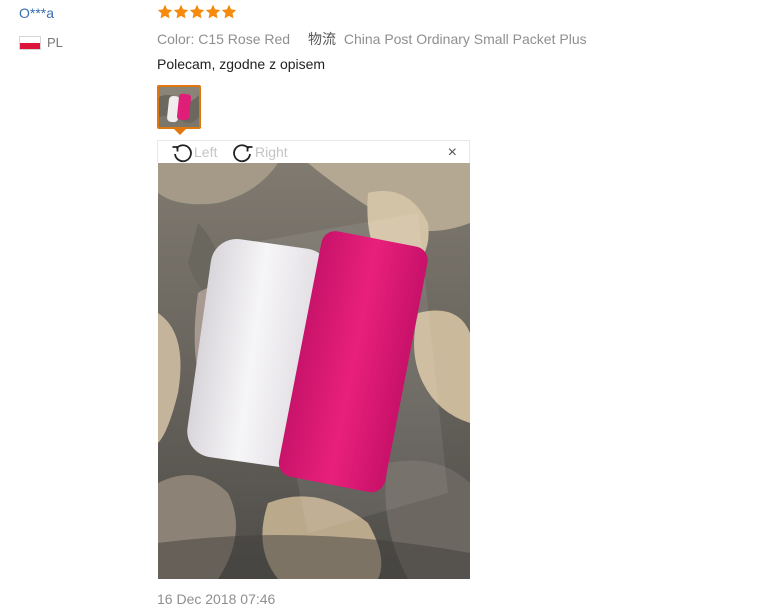  What do you see at coordinates (243, 153) in the screenshot?
I see `rotate-right-icon` at bounding box center [243, 153].